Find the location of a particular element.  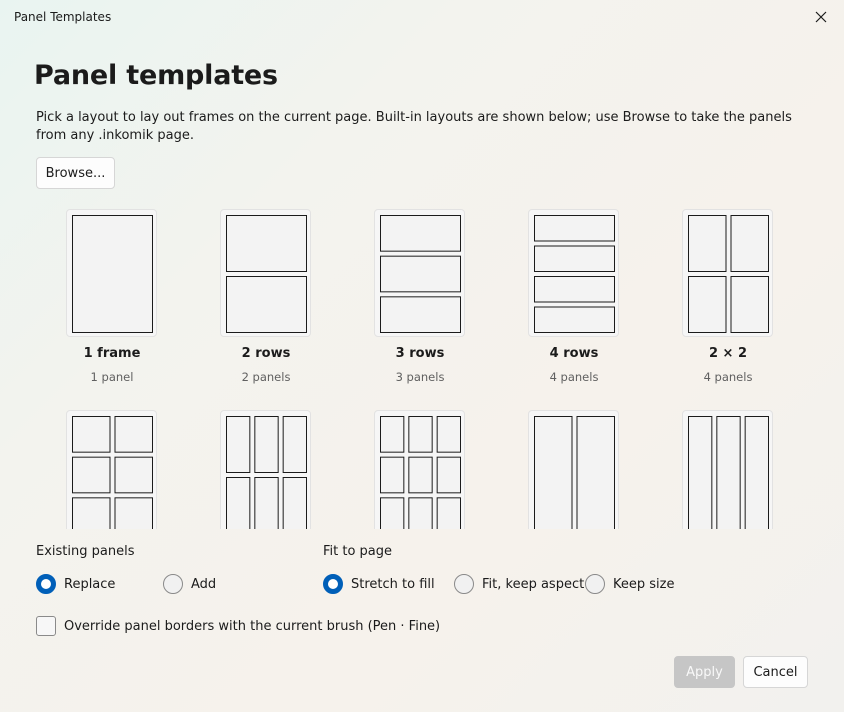

template-name: 3 rows is located at coordinates (420, 353).